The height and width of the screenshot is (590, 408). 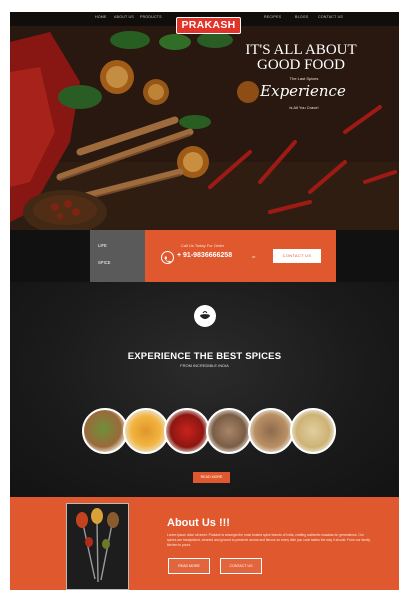 I want to click on or-text: or, so click(x=254, y=256).